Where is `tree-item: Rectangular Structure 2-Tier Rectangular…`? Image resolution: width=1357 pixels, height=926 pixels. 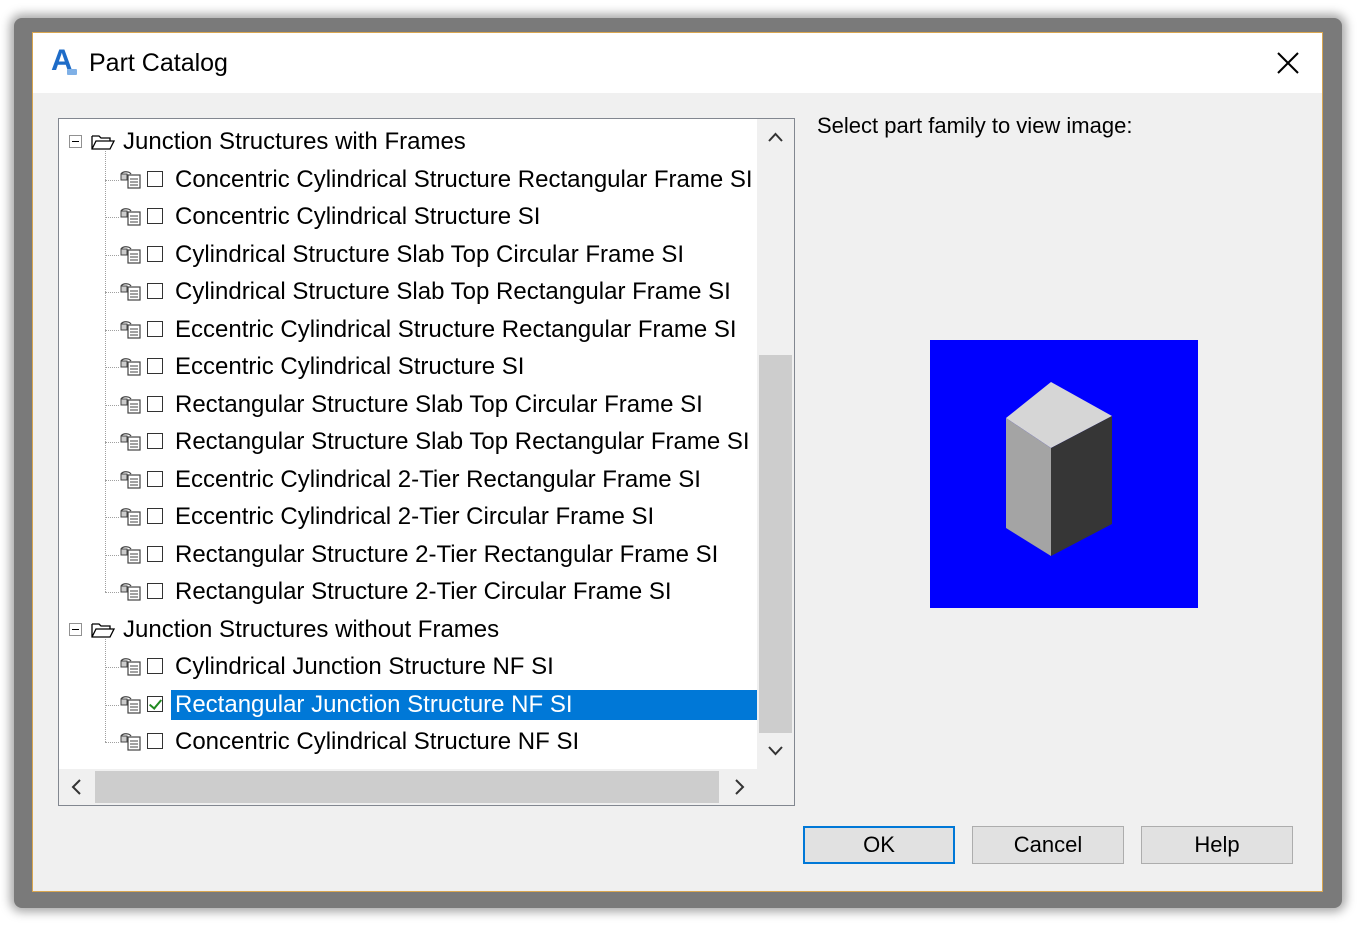
tree-item: Rectangular Structure 2-Tier Rectangular… is located at coordinates (408, 555).